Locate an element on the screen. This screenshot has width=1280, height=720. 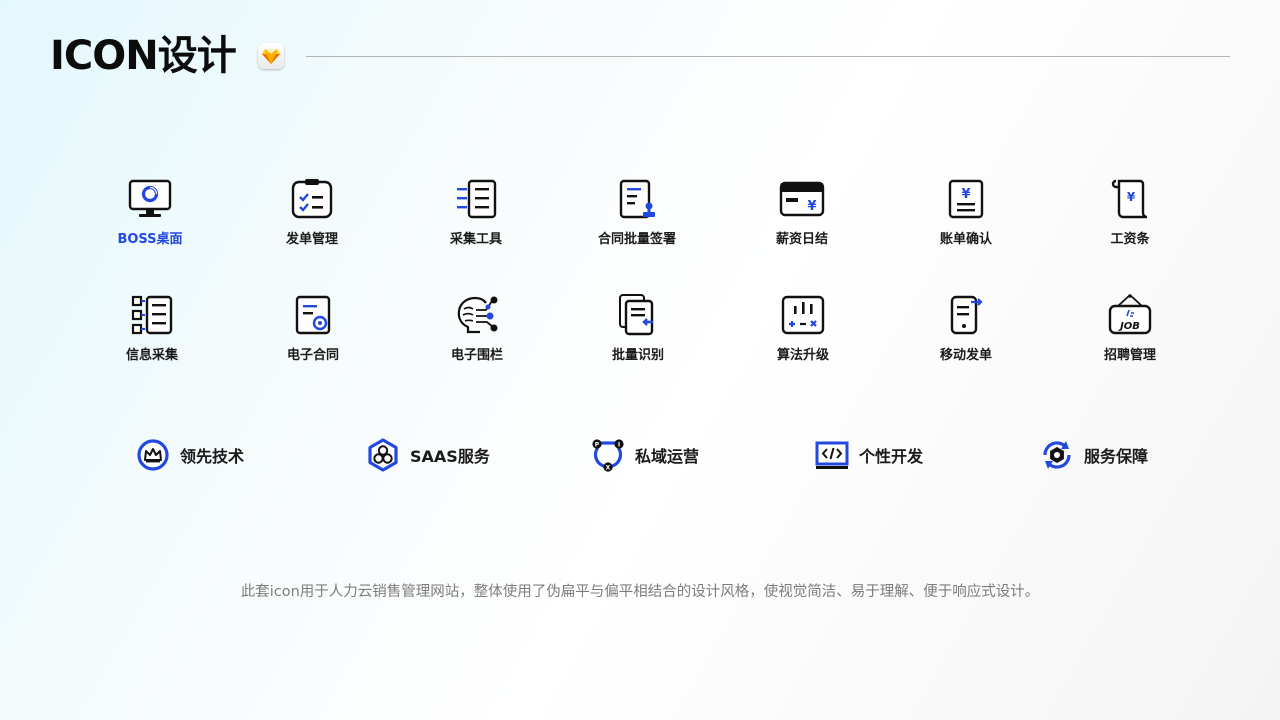
icon-tile-e-contract: 电子合同 is located at coordinates (313, 328).